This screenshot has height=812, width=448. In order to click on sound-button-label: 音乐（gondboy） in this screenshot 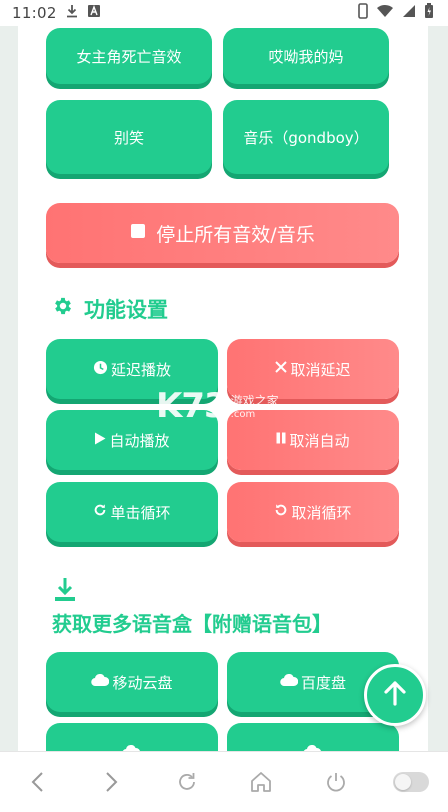, I will do `click(306, 137)`.